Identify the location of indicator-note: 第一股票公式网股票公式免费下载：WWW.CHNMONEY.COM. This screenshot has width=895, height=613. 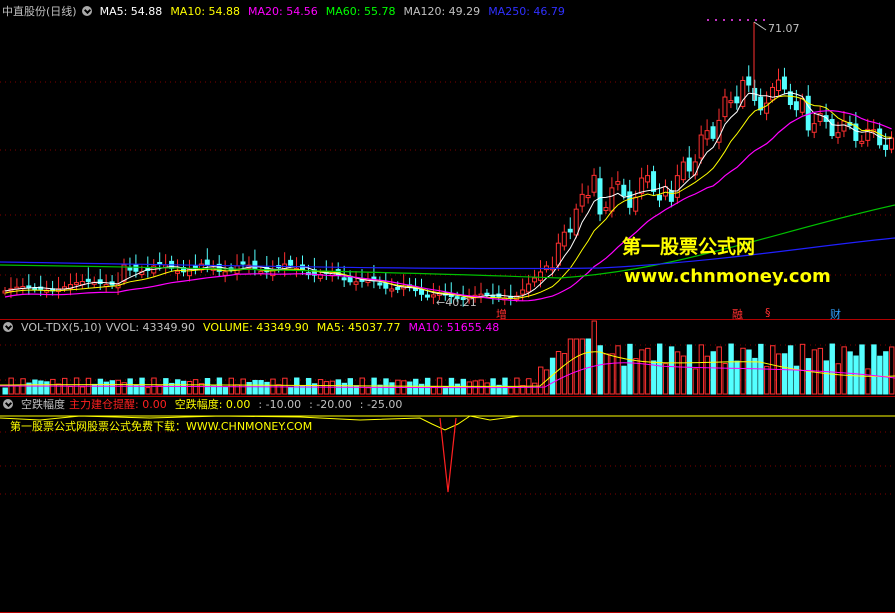
(161, 426).